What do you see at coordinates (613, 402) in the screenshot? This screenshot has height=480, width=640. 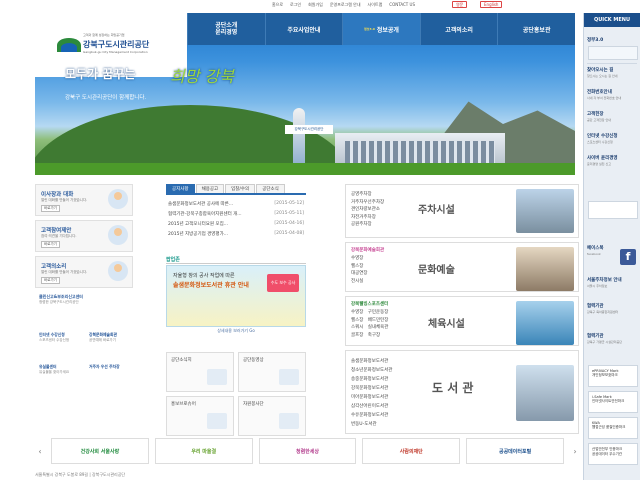 I see `isafe-mark: i-Safe Mark 인터넷사이트안전마크` at bounding box center [613, 402].